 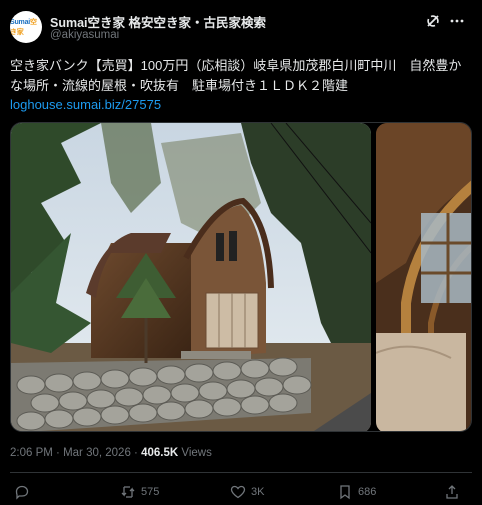 I want to click on post-date: Mar 30, 2026, so click(x=97, y=453).